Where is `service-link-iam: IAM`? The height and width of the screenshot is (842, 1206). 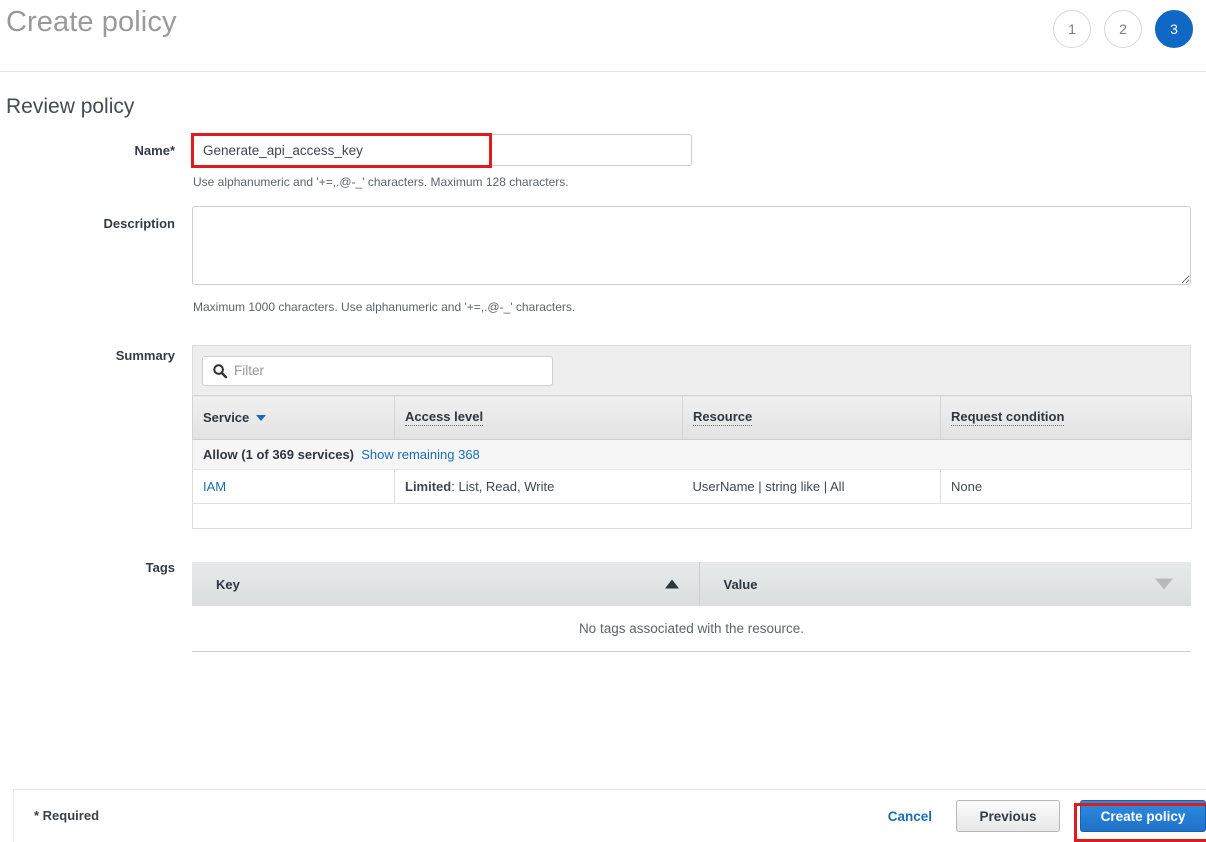 service-link-iam: IAM is located at coordinates (214, 486).